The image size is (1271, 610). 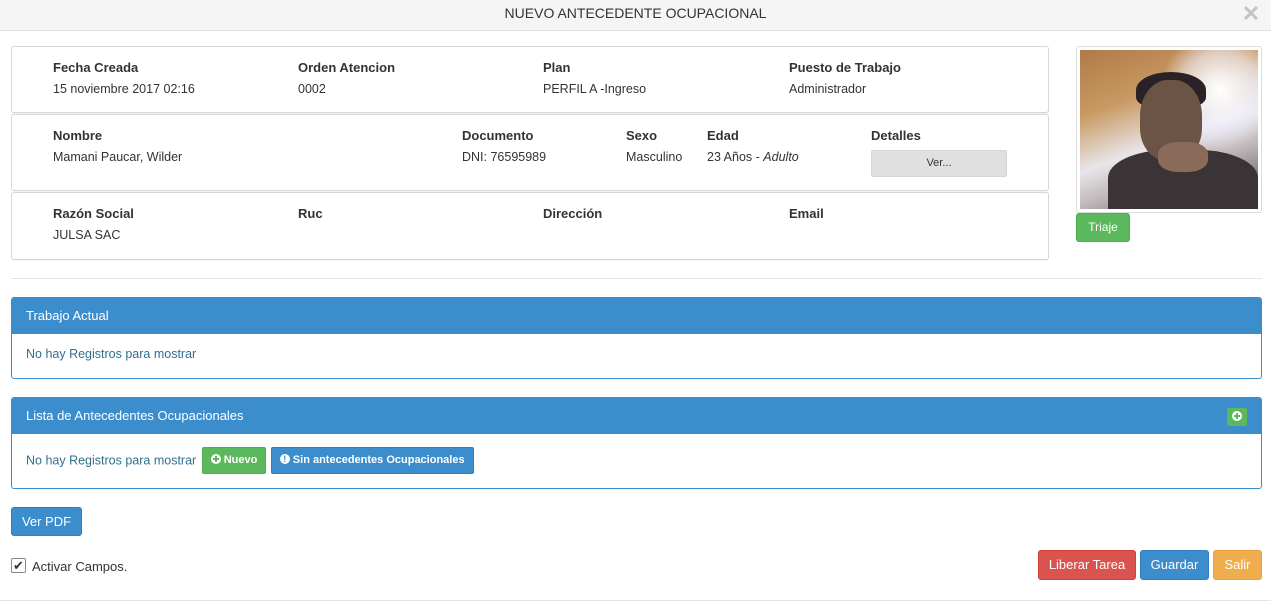 What do you see at coordinates (378, 460) in the screenshot?
I see `sin-antecedentes-label: Sin antecedentes Ocupacionales` at bounding box center [378, 460].